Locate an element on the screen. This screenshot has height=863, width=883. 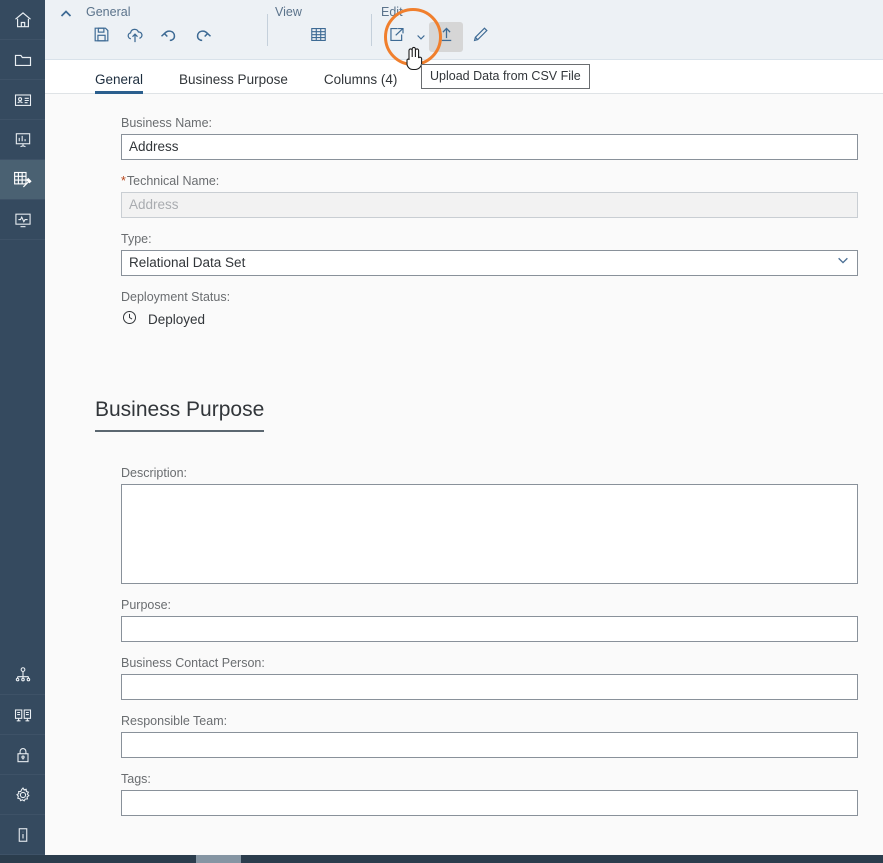
business-name-input: Address is located at coordinates (489, 147).